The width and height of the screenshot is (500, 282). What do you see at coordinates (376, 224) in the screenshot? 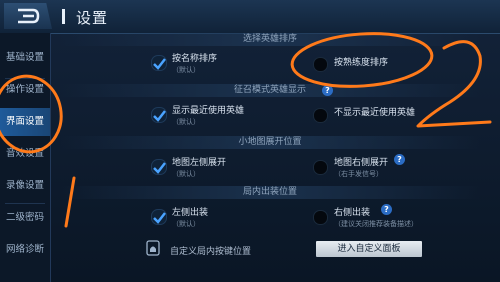
I see `option-note: （建议关闭推荐装备描述）` at bounding box center [376, 224].